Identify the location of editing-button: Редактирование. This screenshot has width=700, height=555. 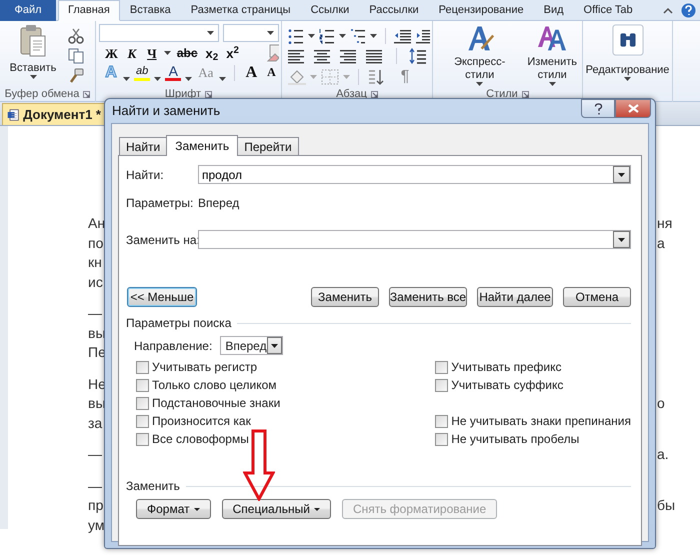
(627, 55).